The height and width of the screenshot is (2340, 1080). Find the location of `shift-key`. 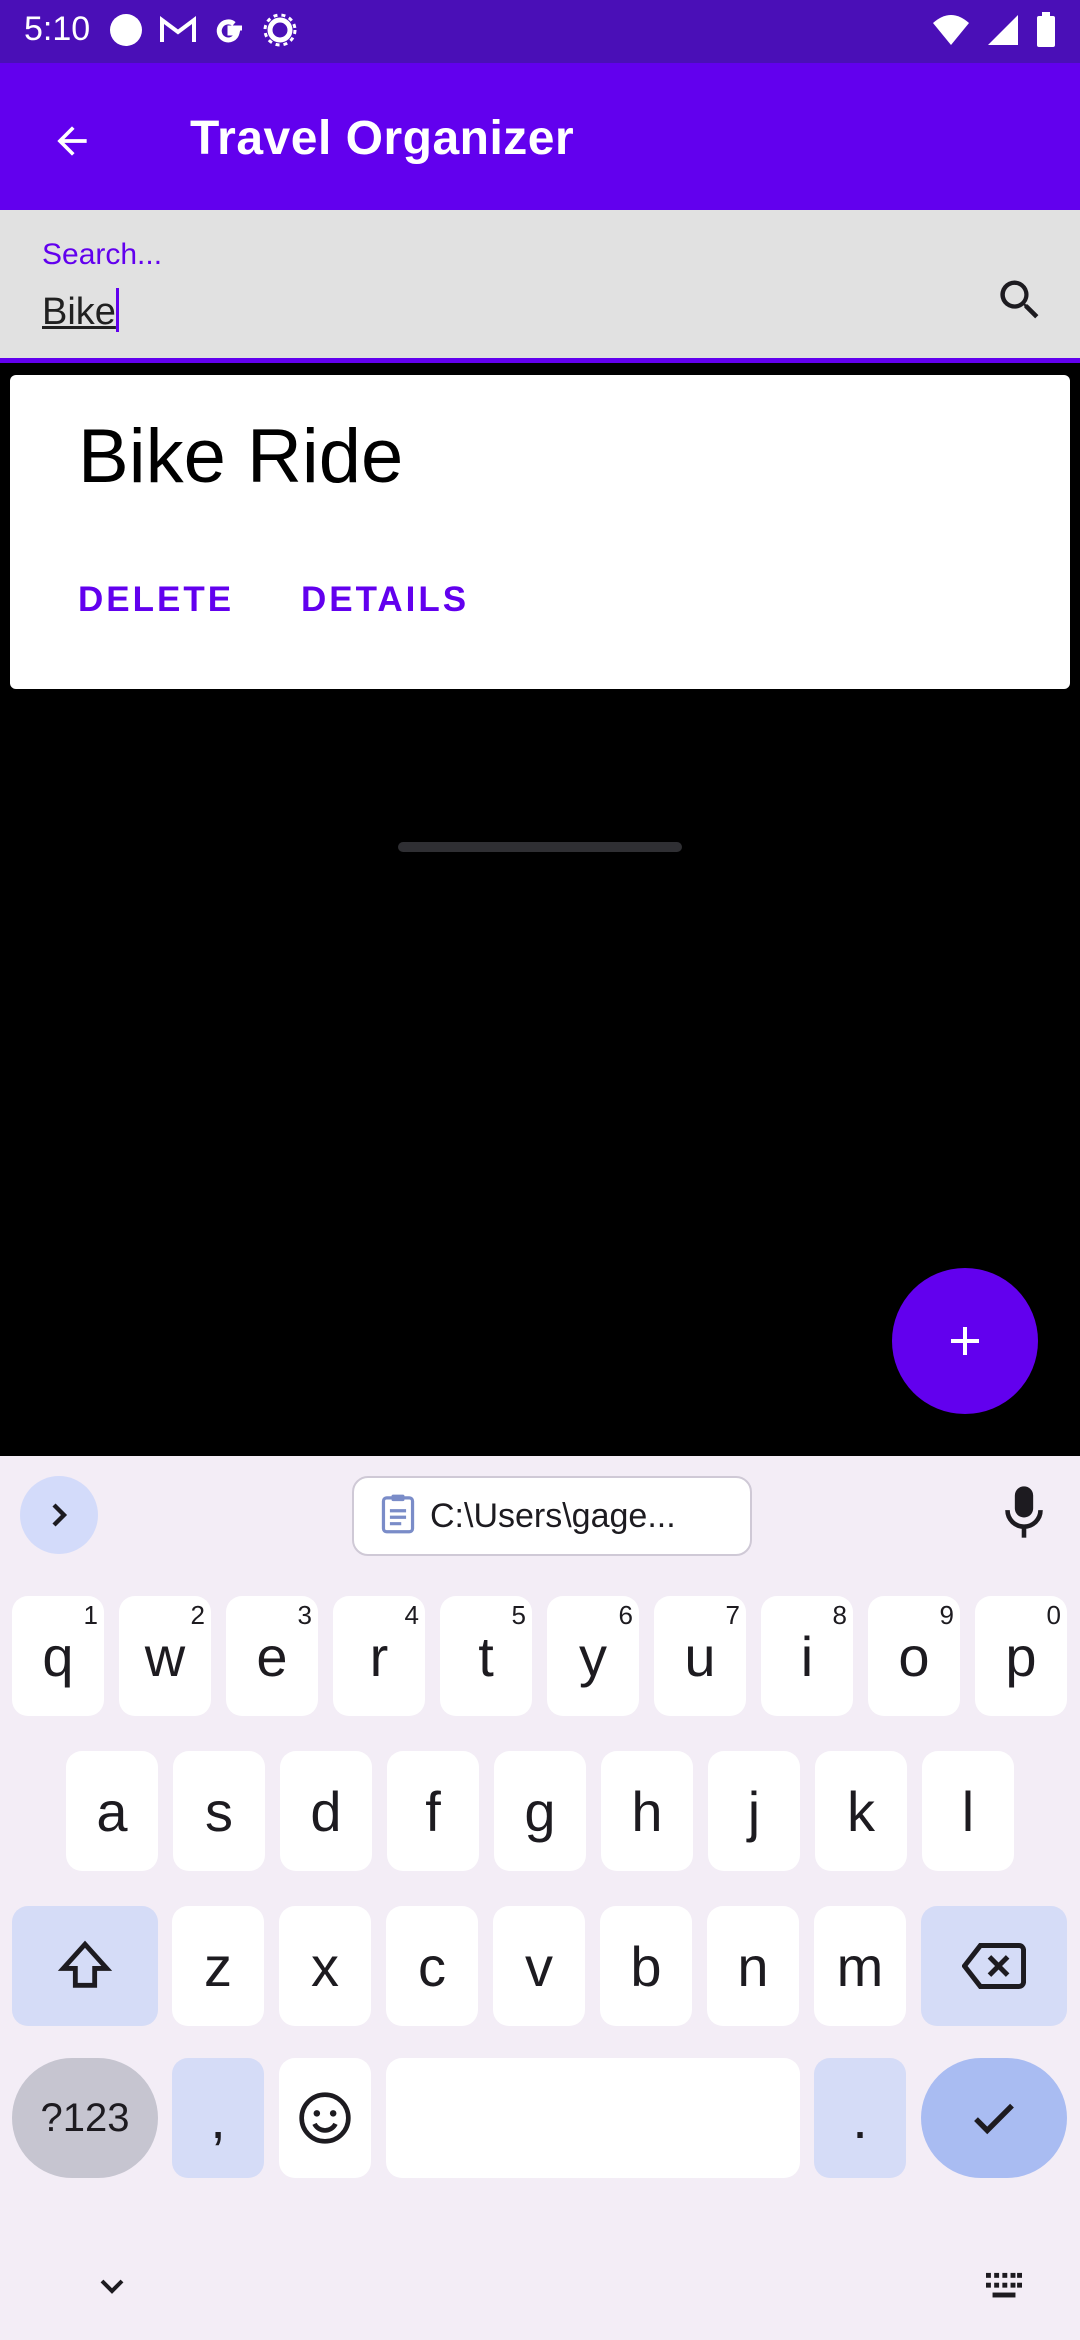

shift-key is located at coordinates (85, 1966).